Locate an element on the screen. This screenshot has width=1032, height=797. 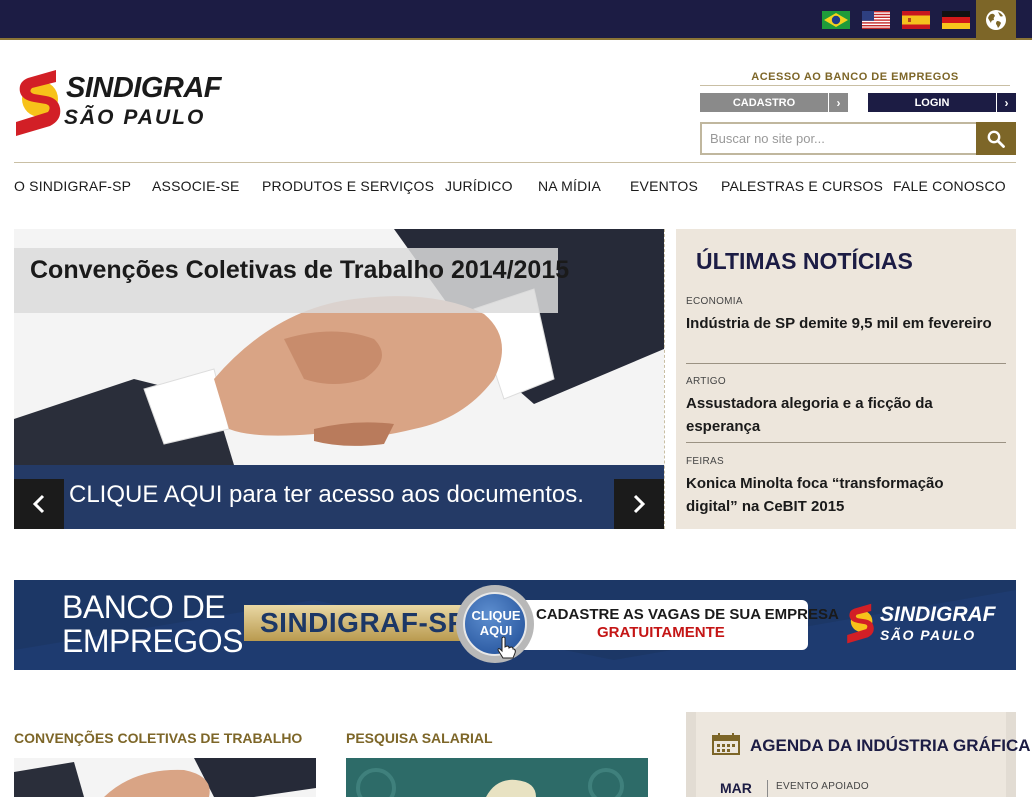
banner-logo-city: SÃO PAULO is located at coordinates (928, 635).